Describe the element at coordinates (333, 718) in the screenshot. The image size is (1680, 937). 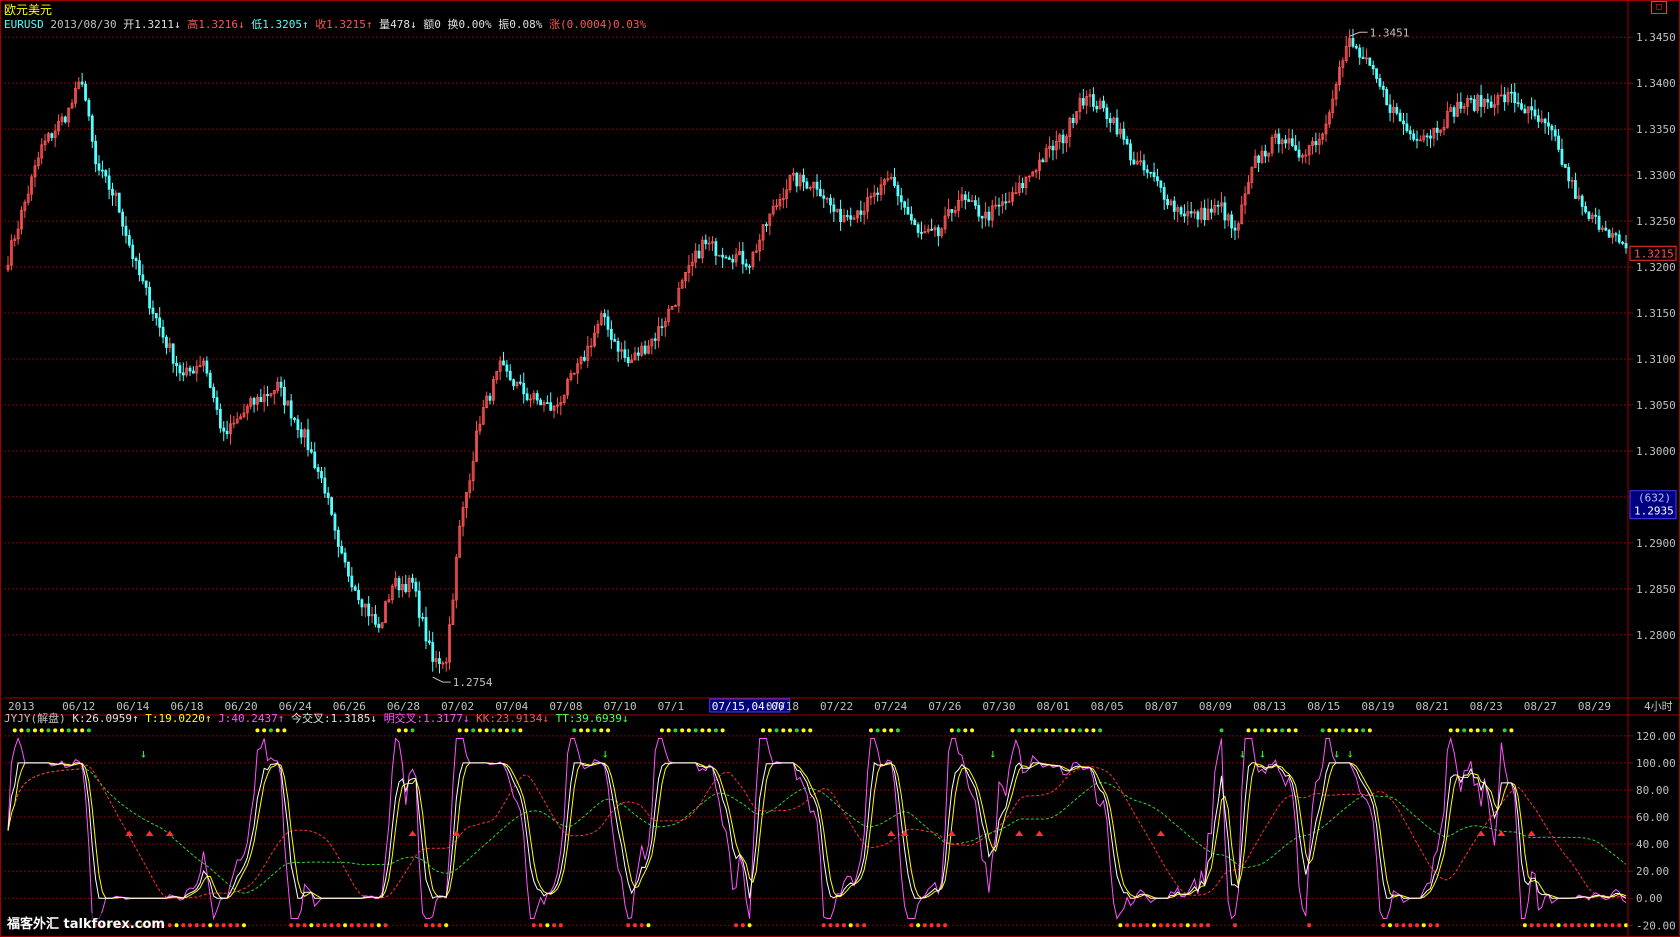
I see `today-cross-value: 今交叉:1.3185↓` at that location.